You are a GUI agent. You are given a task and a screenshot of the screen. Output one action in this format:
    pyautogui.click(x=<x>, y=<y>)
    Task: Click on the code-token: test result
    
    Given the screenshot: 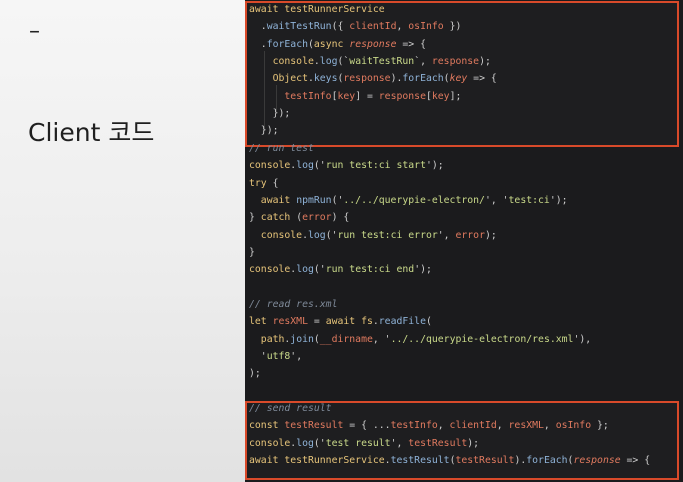 What is the action you would take?
    pyautogui.click(x=358, y=443)
    